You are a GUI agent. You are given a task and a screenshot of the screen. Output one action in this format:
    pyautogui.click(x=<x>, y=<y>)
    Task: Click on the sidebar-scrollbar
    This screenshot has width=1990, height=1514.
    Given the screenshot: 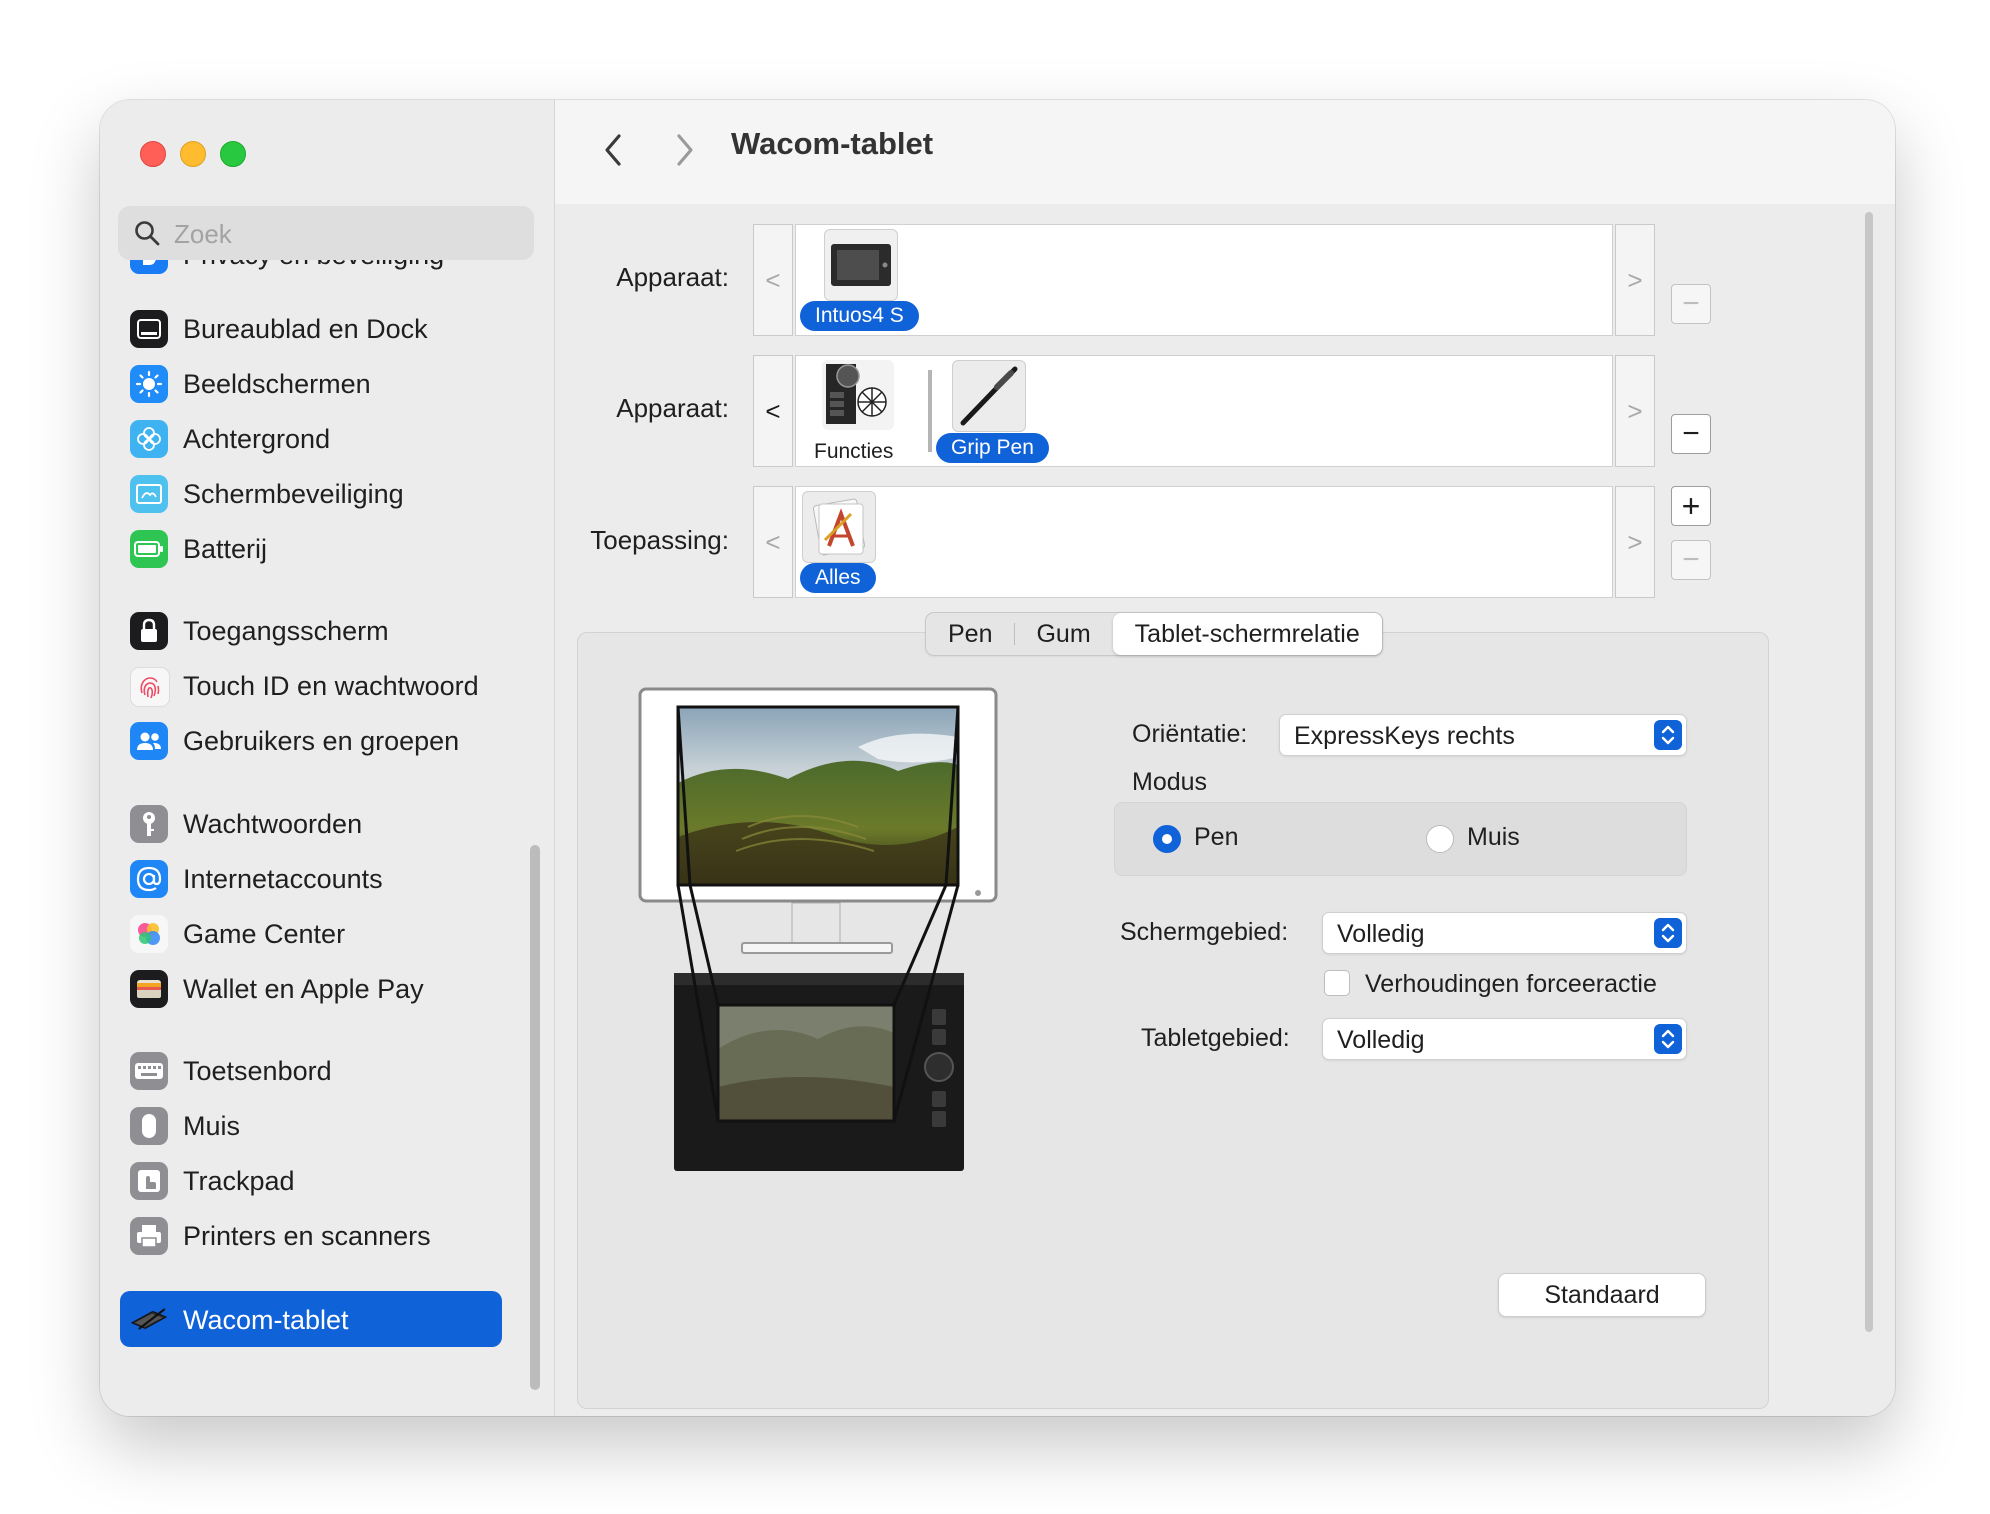 What is the action you would take?
    pyautogui.click(x=535, y=1117)
    